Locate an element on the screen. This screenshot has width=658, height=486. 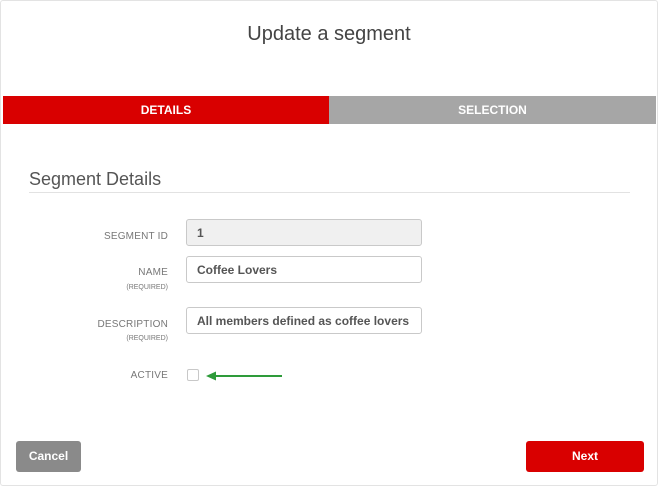
segment-id-field is located at coordinates (304, 232).